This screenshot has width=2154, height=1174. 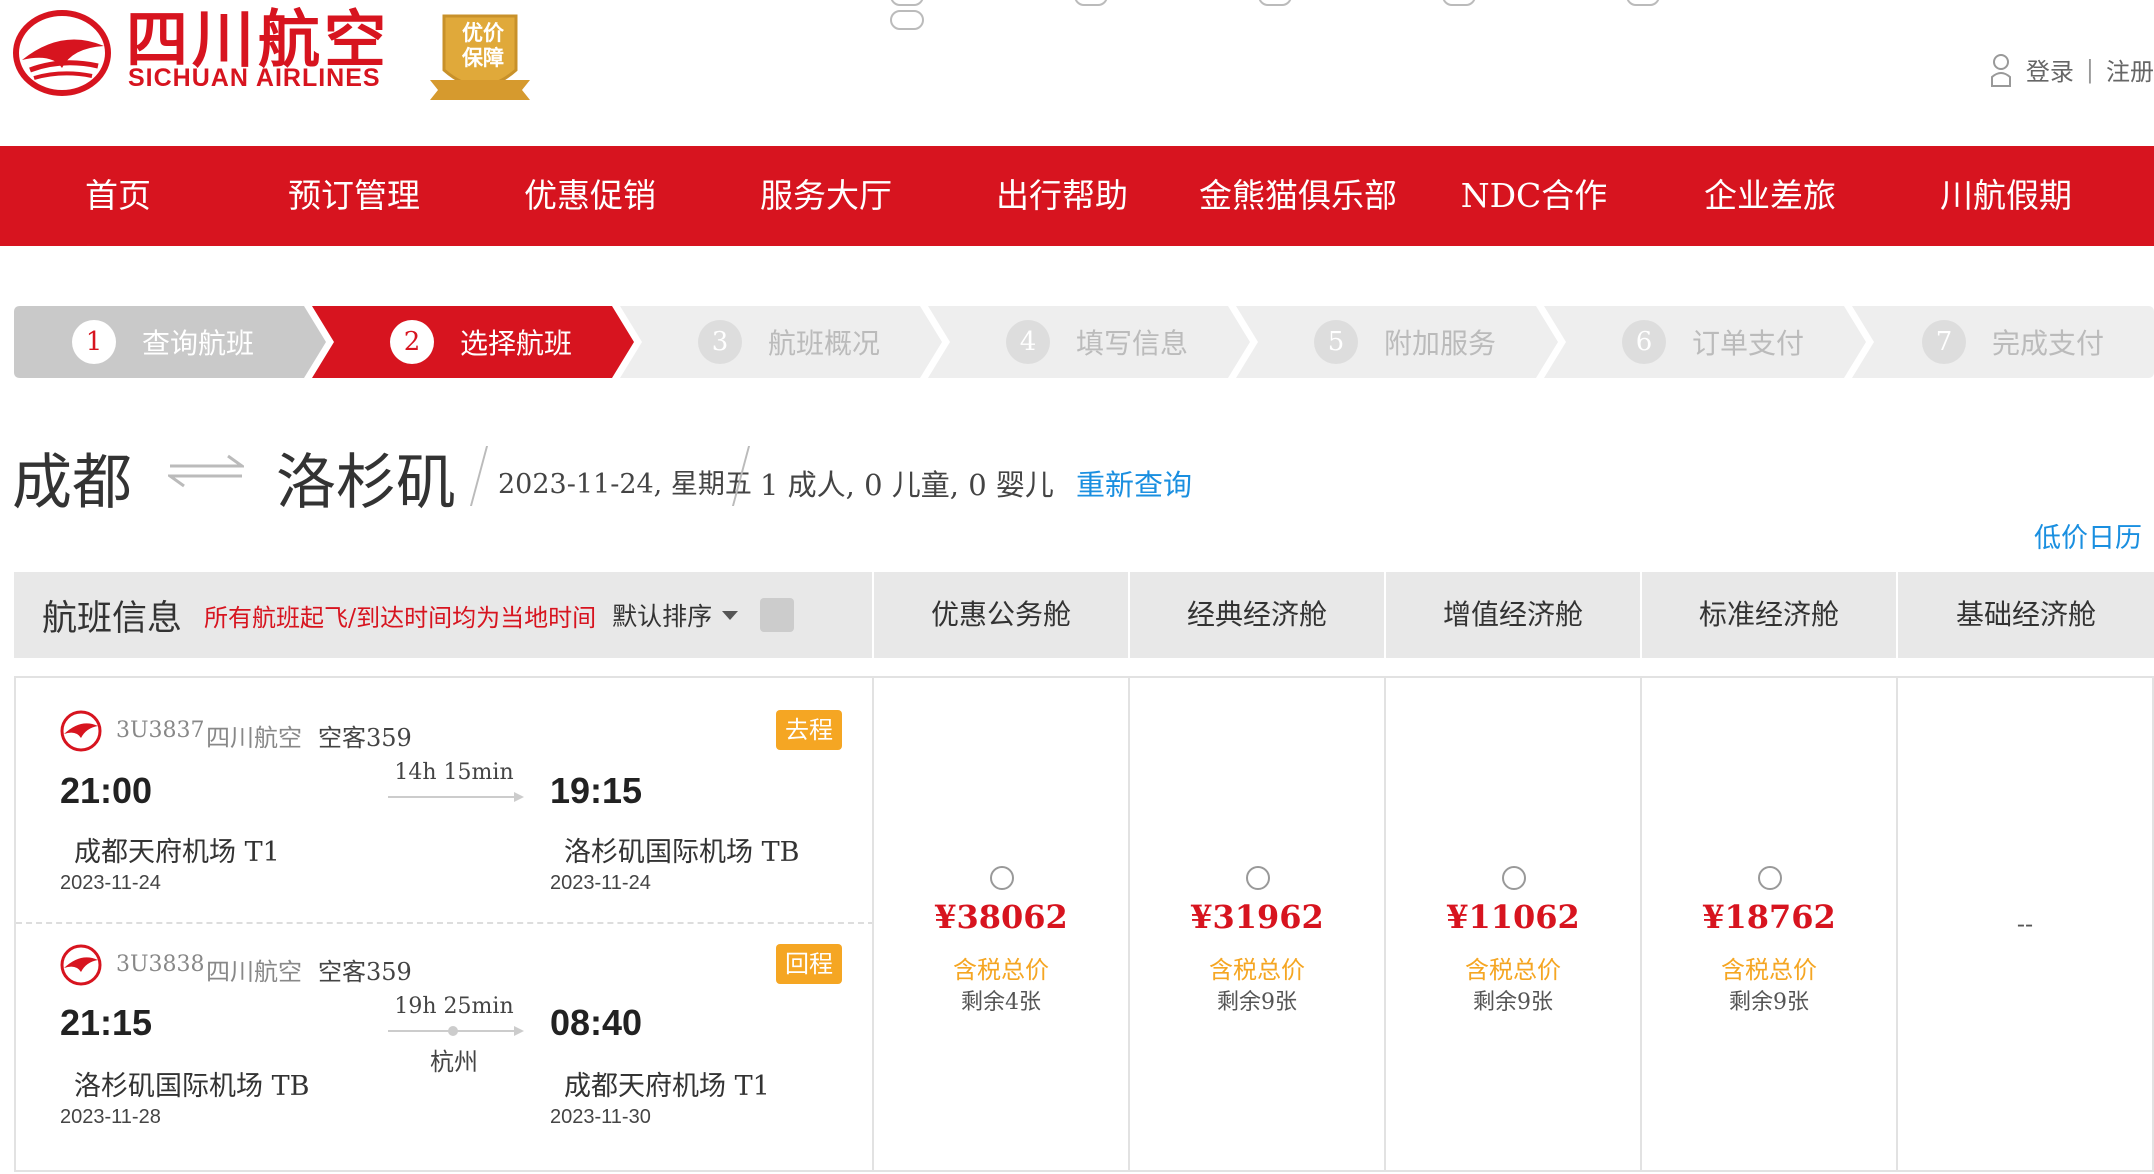 What do you see at coordinates (662, 615) in the screenshot?
I see `sort-dropdown: 默认排序` at bounding box center [662, 615].